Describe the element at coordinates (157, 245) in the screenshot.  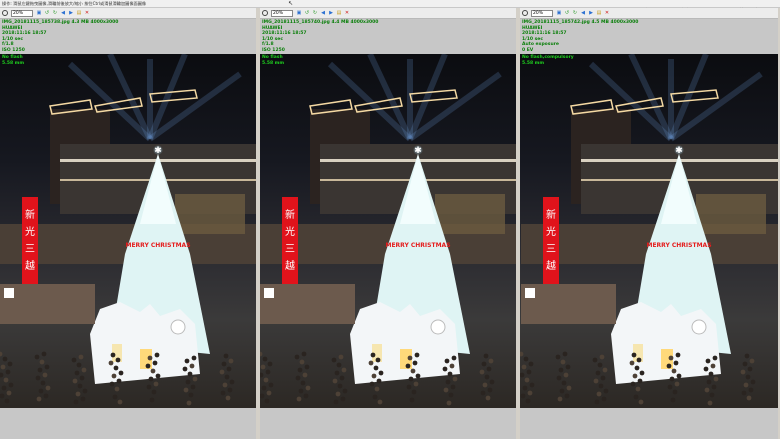
I see `tree-text: MERRY CHRISTMAS` at that location.